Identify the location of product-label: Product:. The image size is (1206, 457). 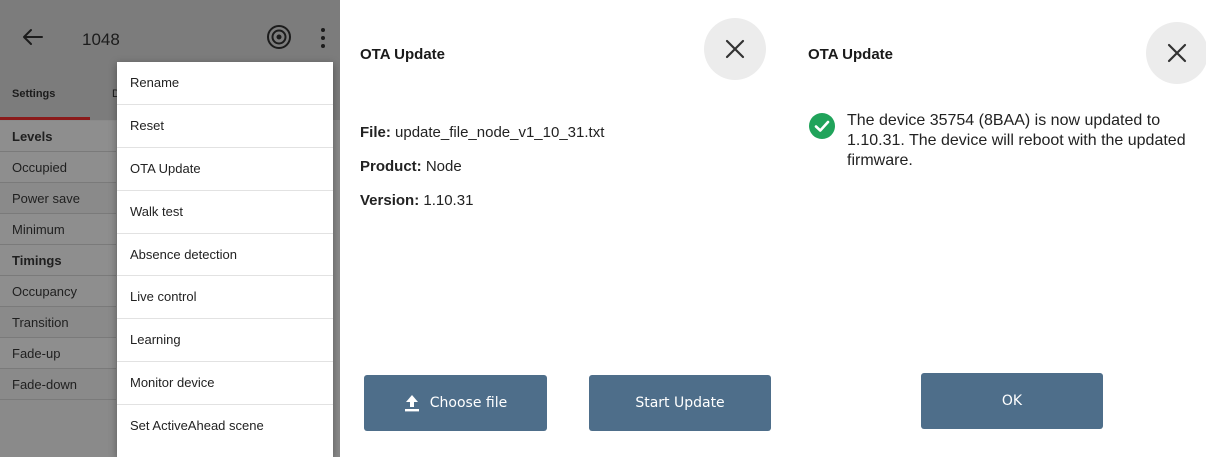
(391, 166).